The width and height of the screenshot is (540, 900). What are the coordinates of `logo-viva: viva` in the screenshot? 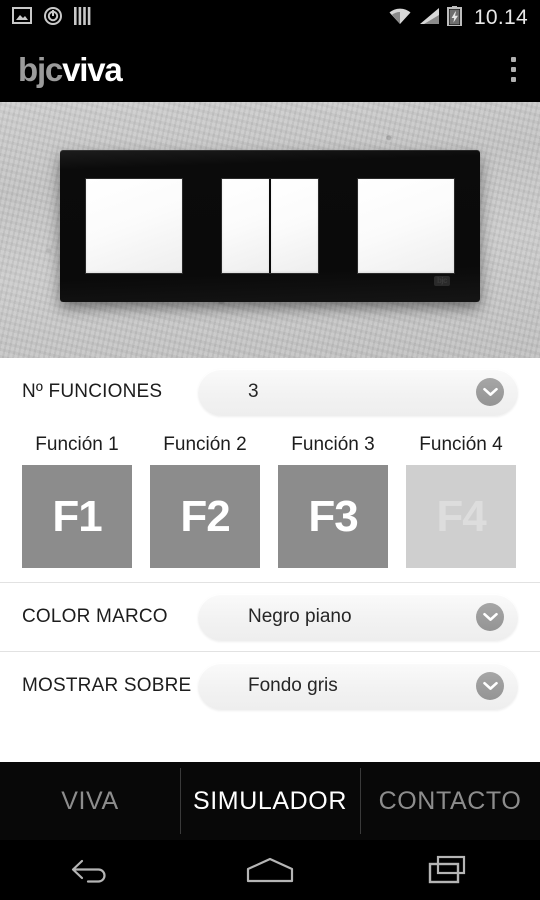 It's located at (92, 69).